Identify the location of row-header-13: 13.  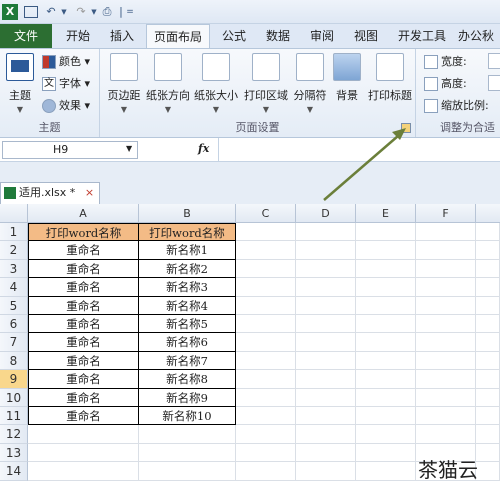
(14, 453).